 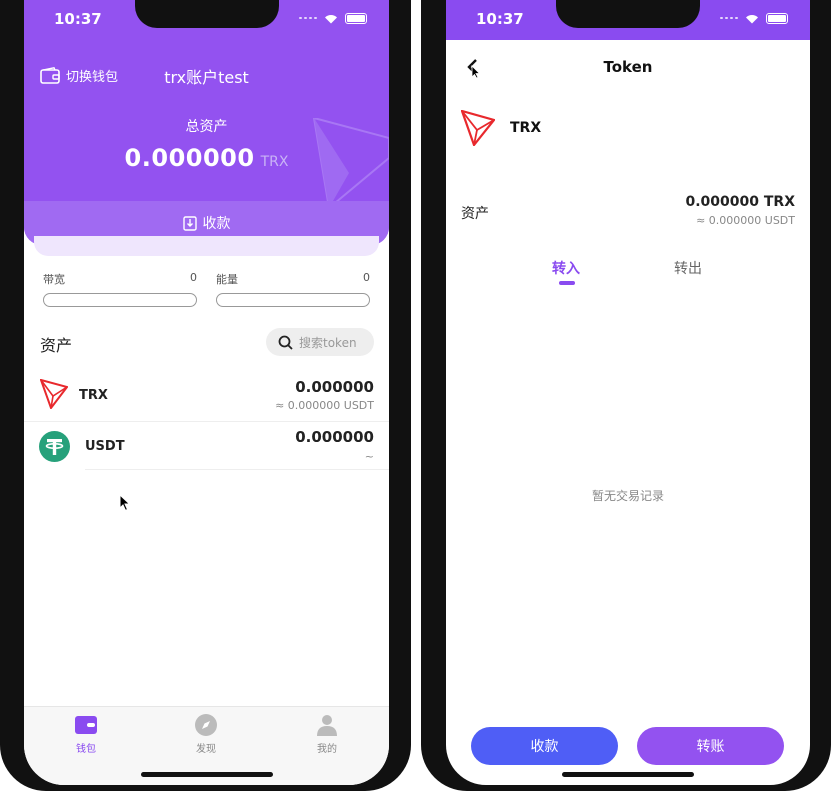 What do you see at coordinates (627, 496) in the screenshot?
I see `empty-state-text: 暂无交易记录` at bounding box center [627, 496].